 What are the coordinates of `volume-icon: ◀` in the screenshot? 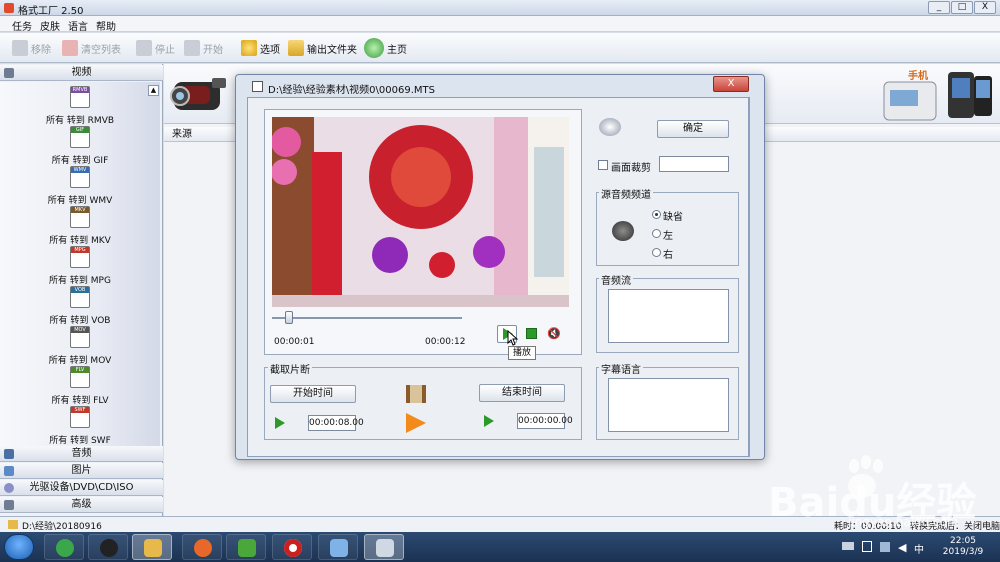 It's located at (902, 547).